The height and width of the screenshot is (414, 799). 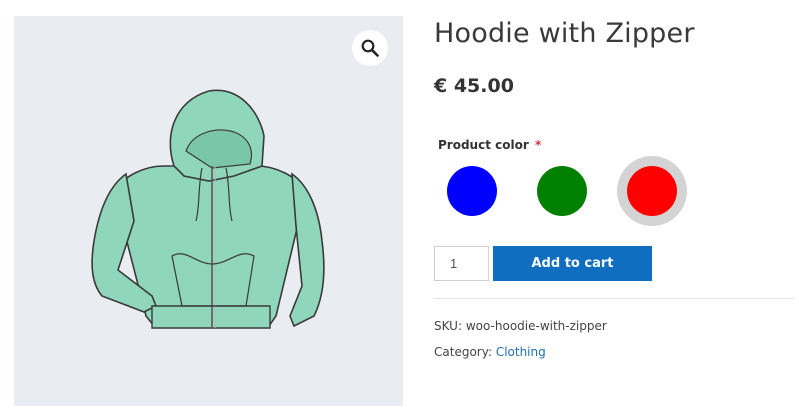 I want to click on add-to-cart-form: Add to cart, so click(x=614, y=263).